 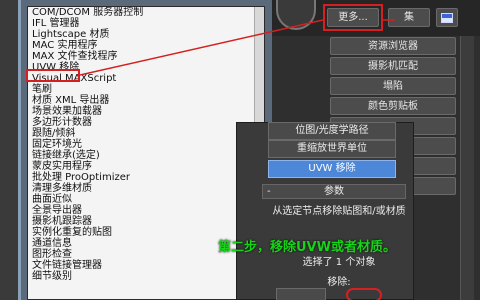 What do you see at coordinates (307, 247) in the screenshot?
I see `tutorial-annotation: 第二步，移除UVW或者材质。` at bounding box center [307, 247].